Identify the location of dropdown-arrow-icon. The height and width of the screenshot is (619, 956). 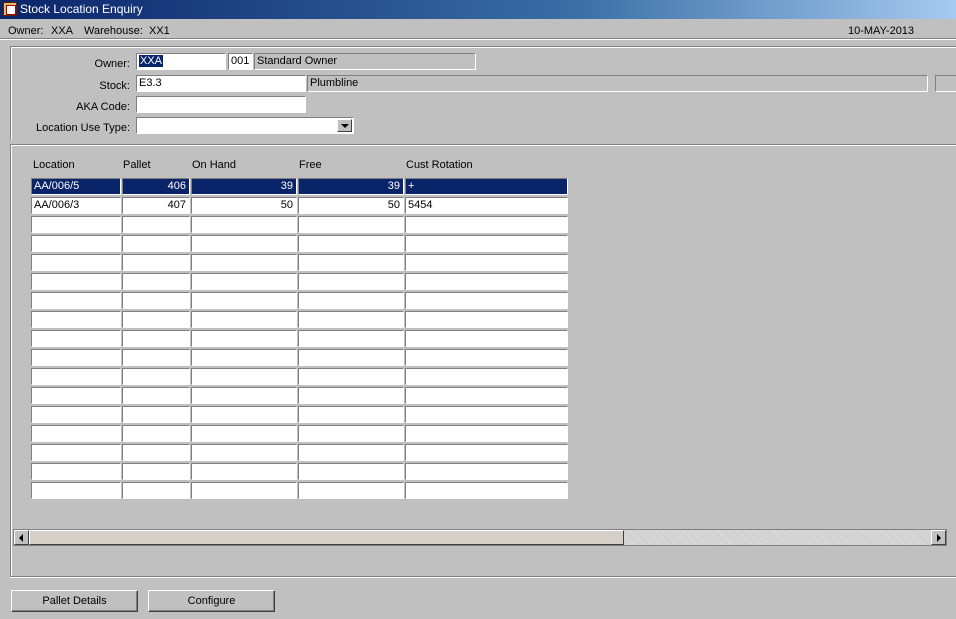
(344, 125).